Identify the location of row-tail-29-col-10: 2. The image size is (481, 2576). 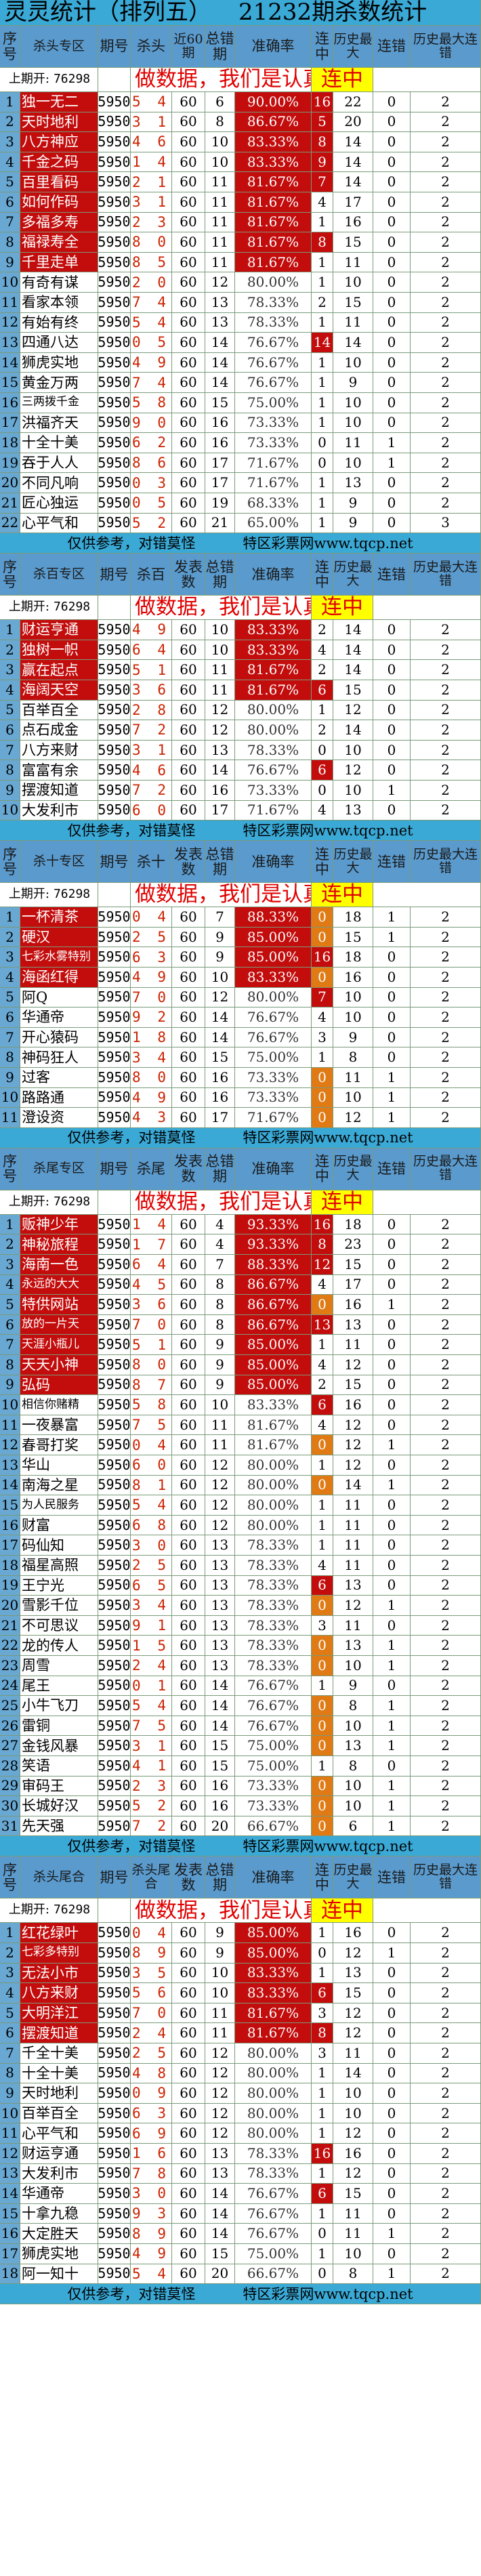
(446, 1786).